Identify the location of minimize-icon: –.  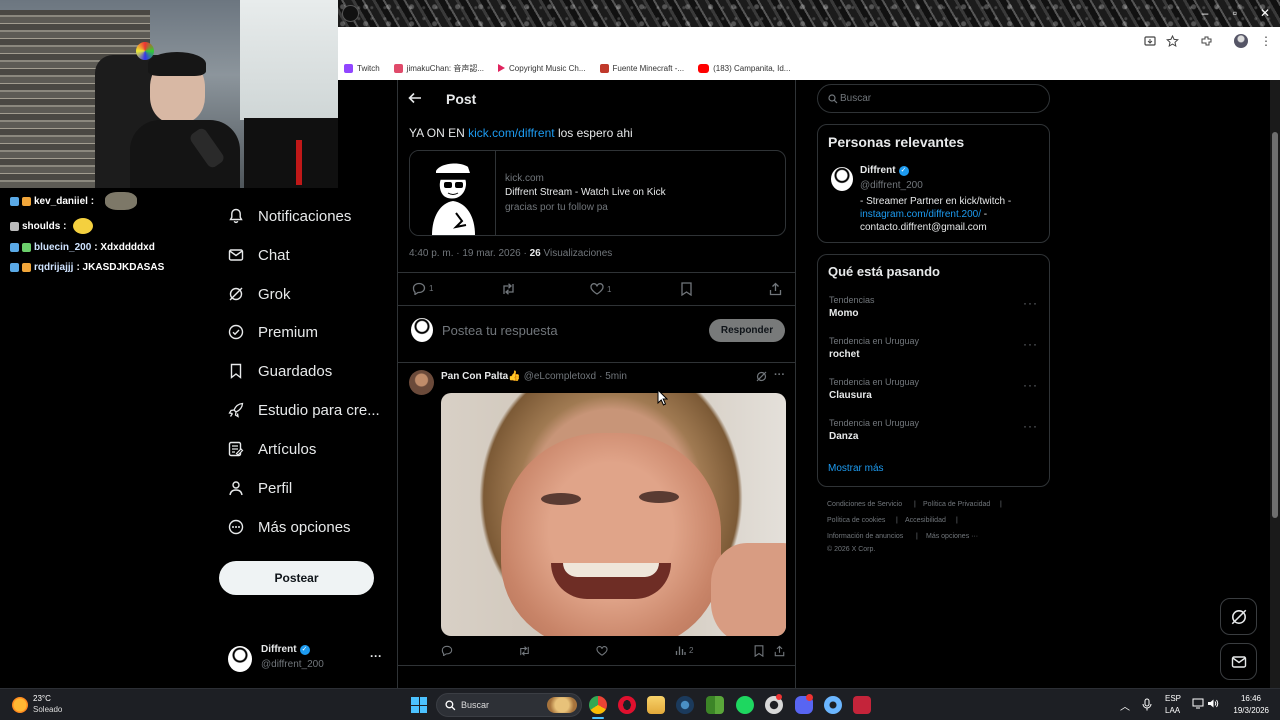
(1205, 13).